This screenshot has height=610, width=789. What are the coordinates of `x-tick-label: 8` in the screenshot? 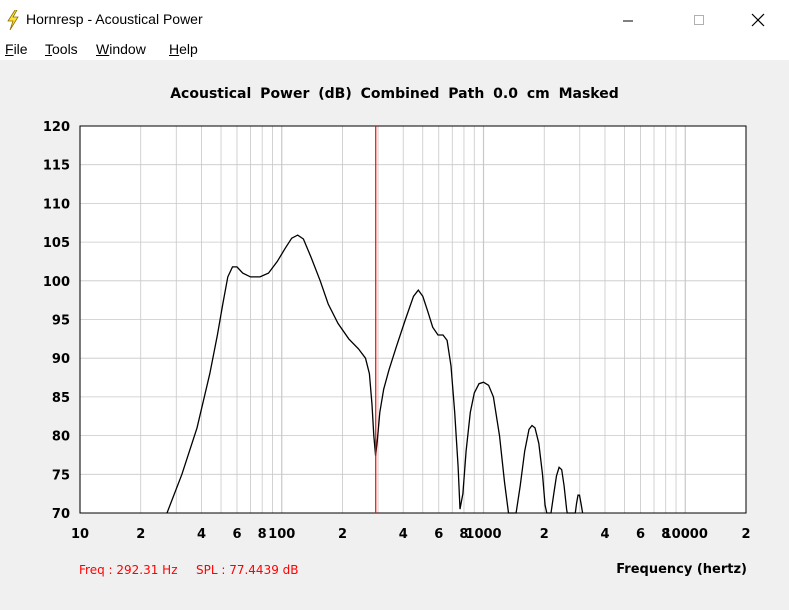 It's located at (262, 534).